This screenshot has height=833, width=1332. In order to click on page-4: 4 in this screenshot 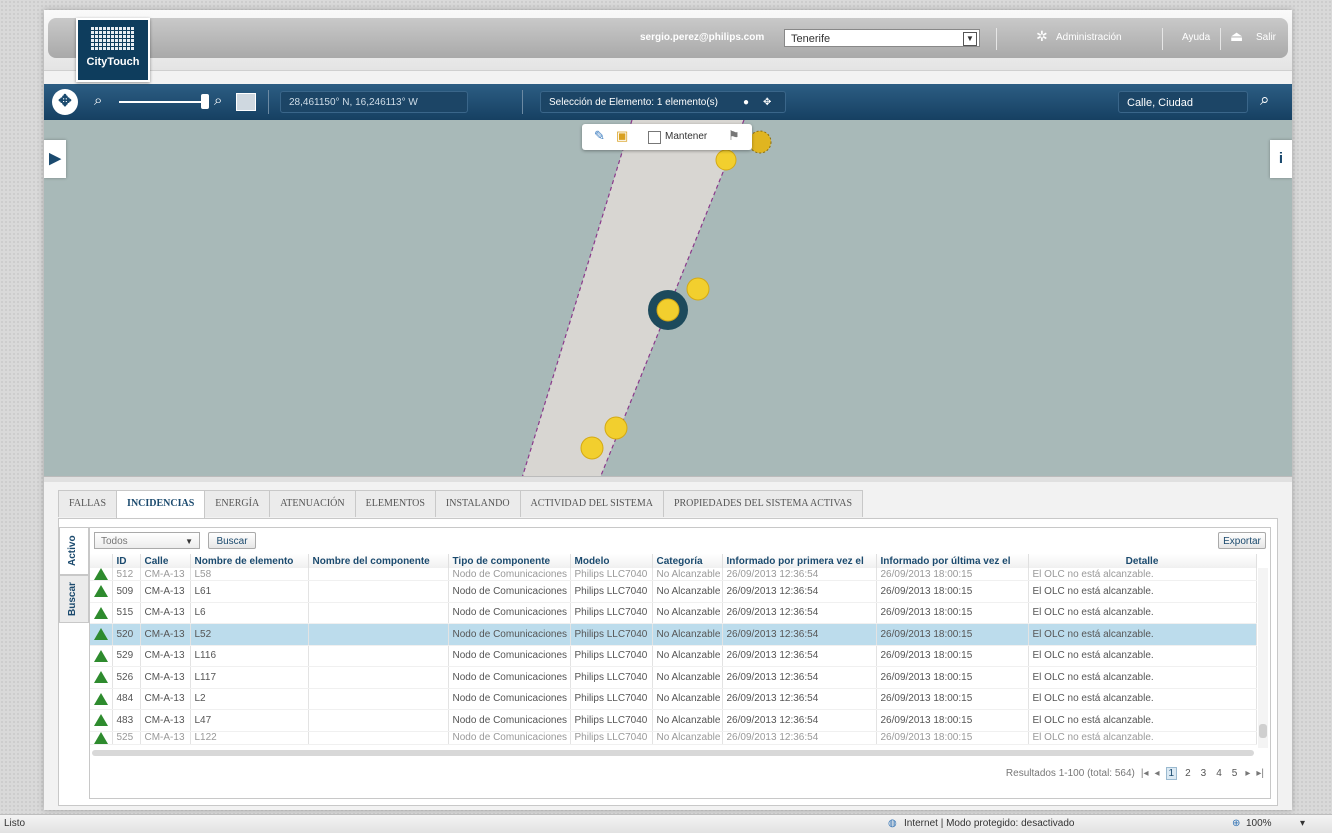, I will do `click(1219, 773)`.